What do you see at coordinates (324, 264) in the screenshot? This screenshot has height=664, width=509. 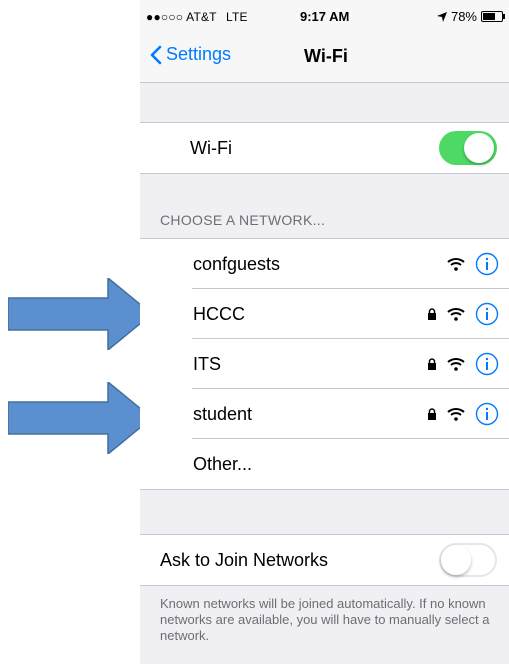 I see `network-row-confguests: confguests` at bounding box center [324, 264].